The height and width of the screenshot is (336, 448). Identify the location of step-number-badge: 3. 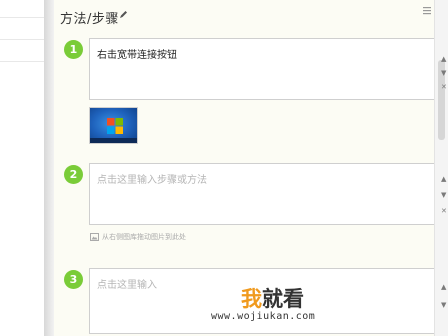
(73, 279).